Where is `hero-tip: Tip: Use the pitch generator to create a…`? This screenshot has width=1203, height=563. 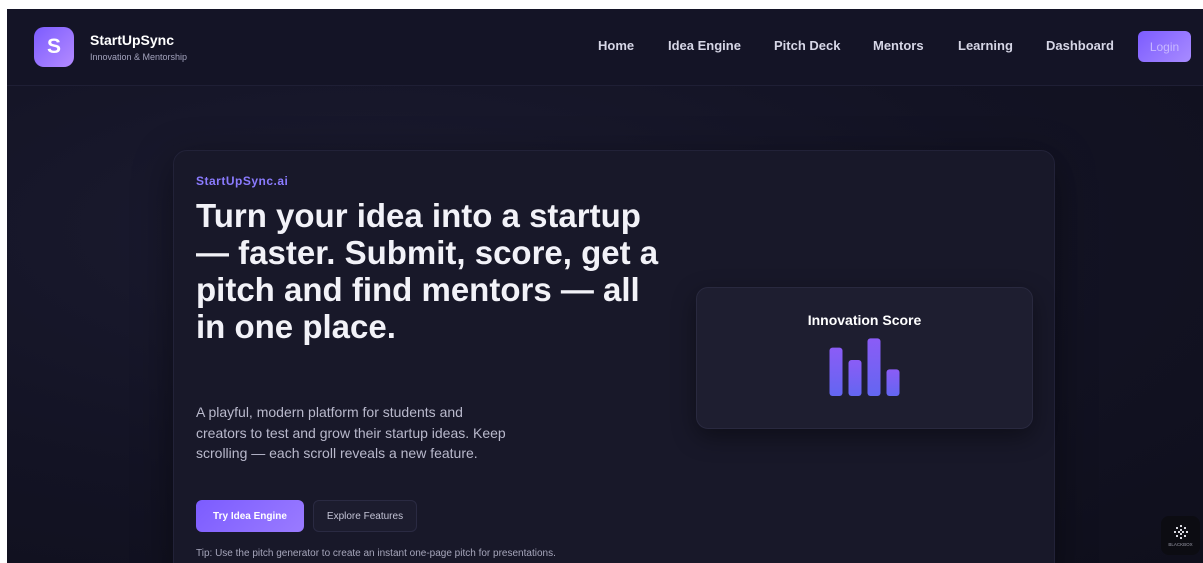
hero-tip: Tip: Use the pitch generator to create a… is located at coordinates (376, 553).